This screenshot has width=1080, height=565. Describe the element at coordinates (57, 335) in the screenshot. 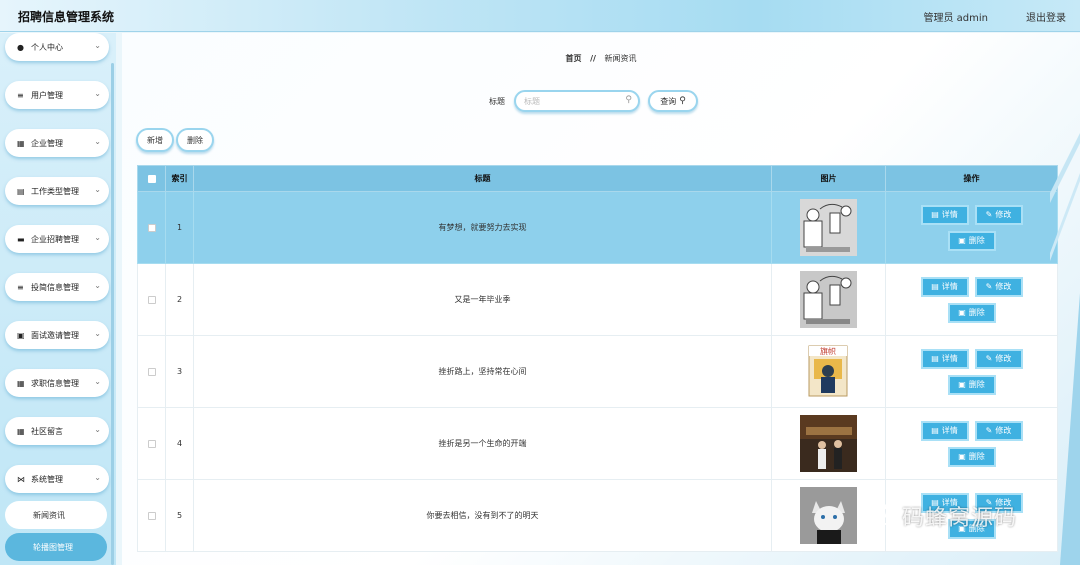

I see `sidebar-item-interview-management: ▣ 面试邀请管理 ⌄` at that location.